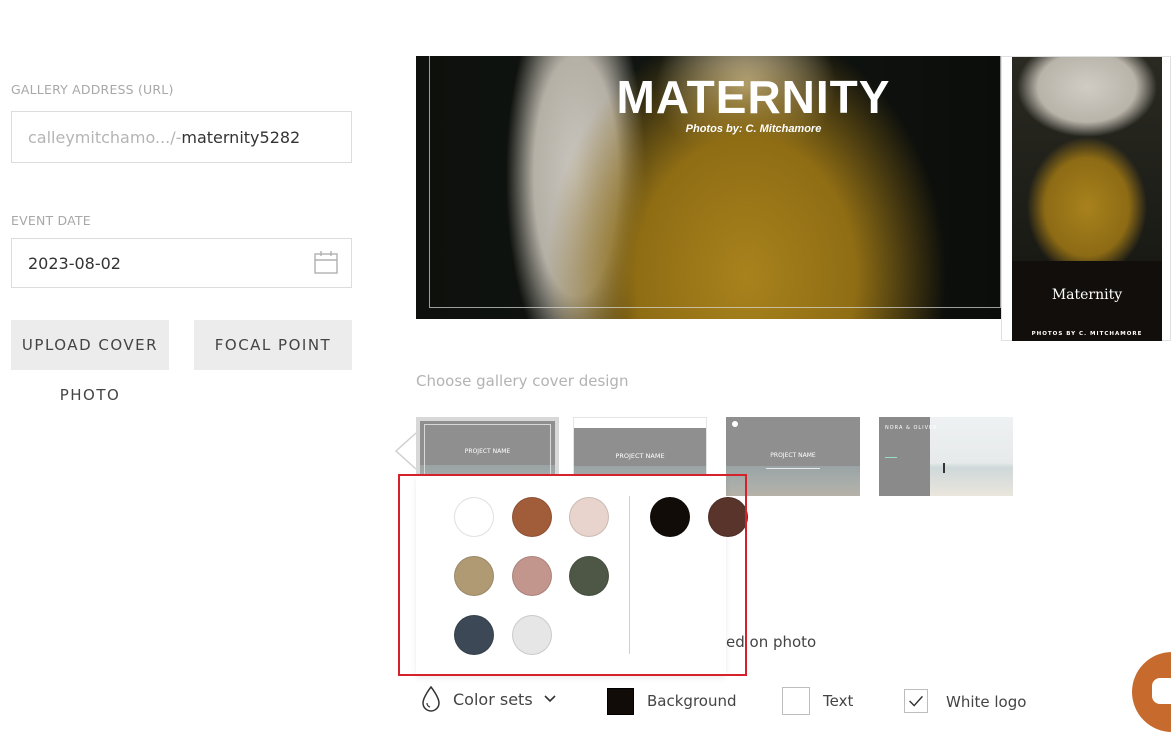 This screenshot has width=1171, height=741. I want to click on check-icon, so click(916, 701).